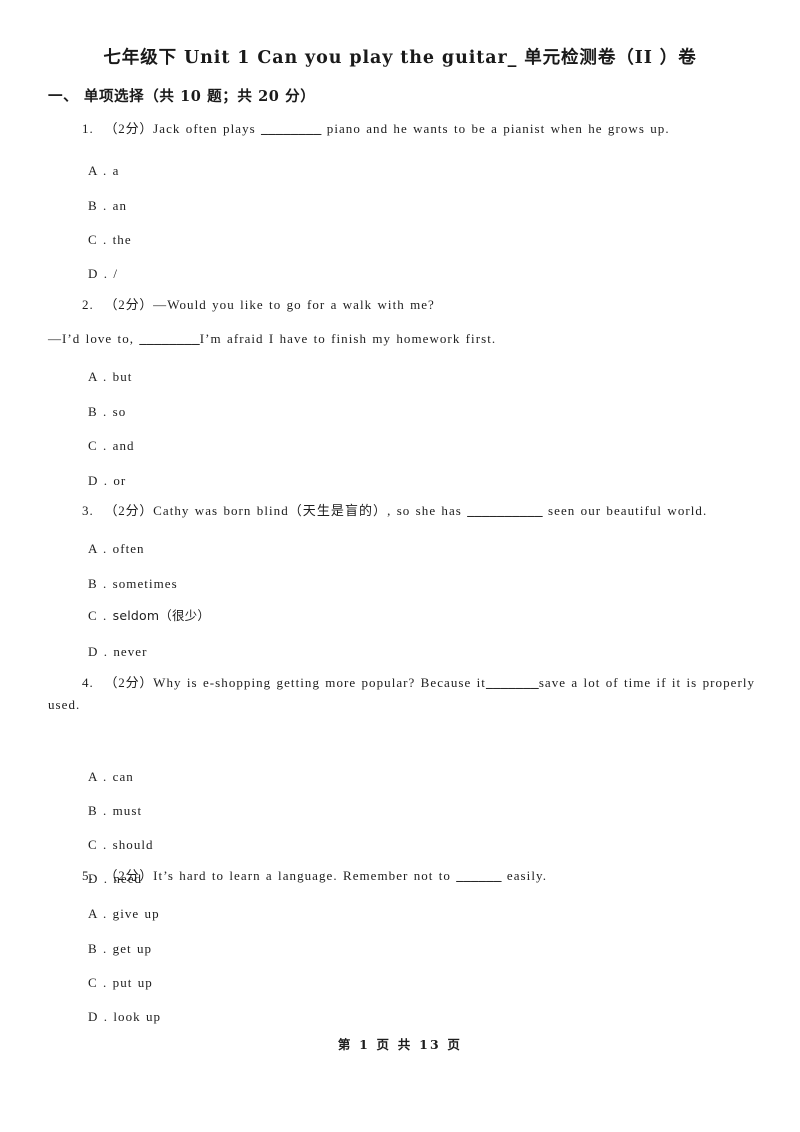 This screenshot has width=800, height=1132. I want to click on question-5-number: 5., so click(88, 875).